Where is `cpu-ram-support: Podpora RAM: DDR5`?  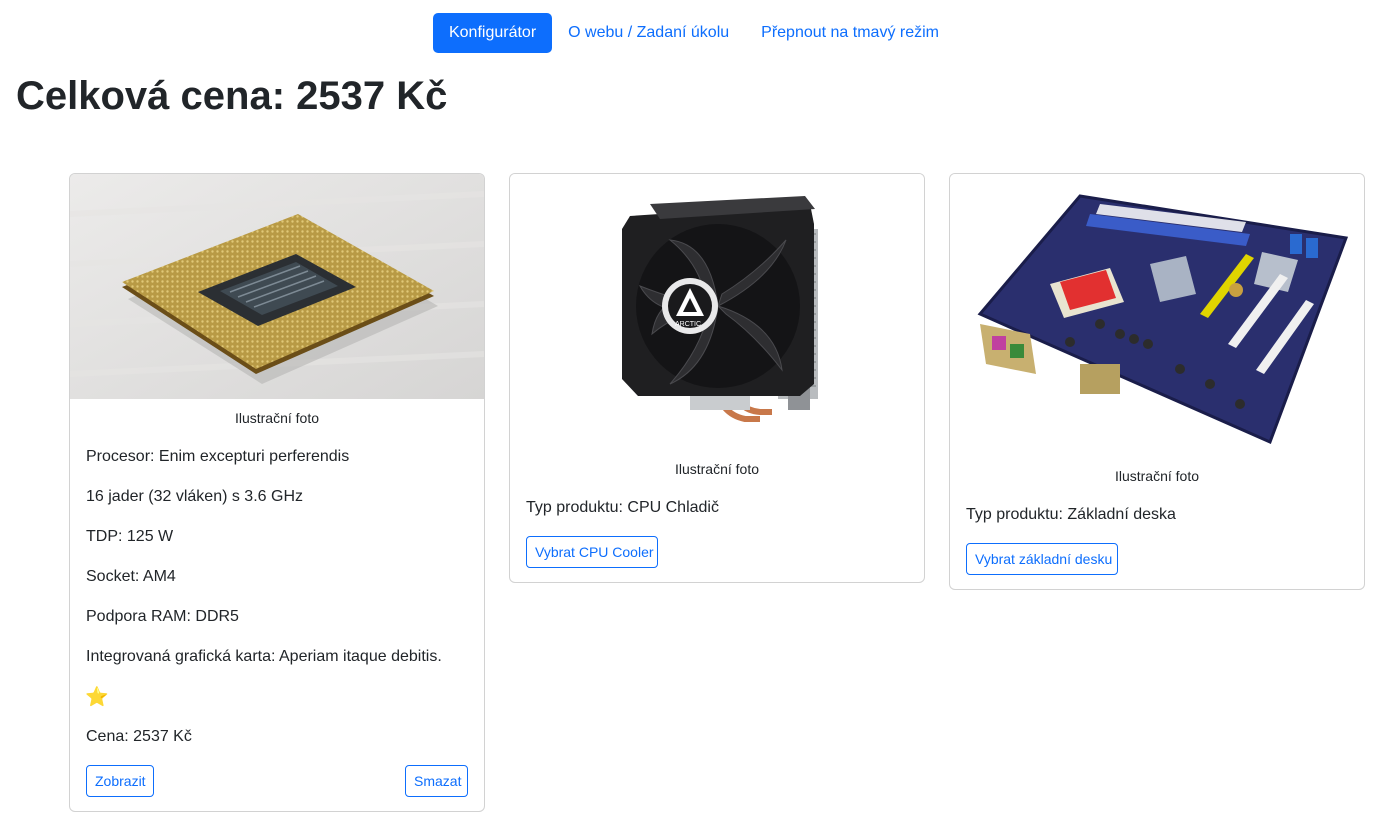
cpu-ram-support: Podpora RAM: DDR5 is located at coordinates (162, 616).